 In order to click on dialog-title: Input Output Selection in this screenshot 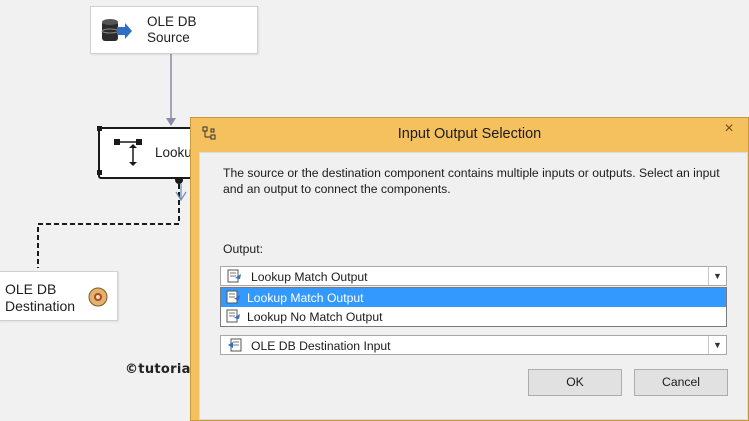, I will do `click(469, 134)`.